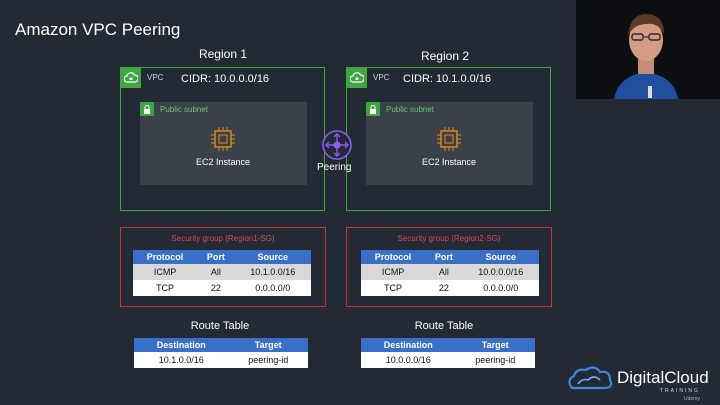 This screenshot has height=405, width=720. I want to click on peering-label: Peering, so click(334, 167).